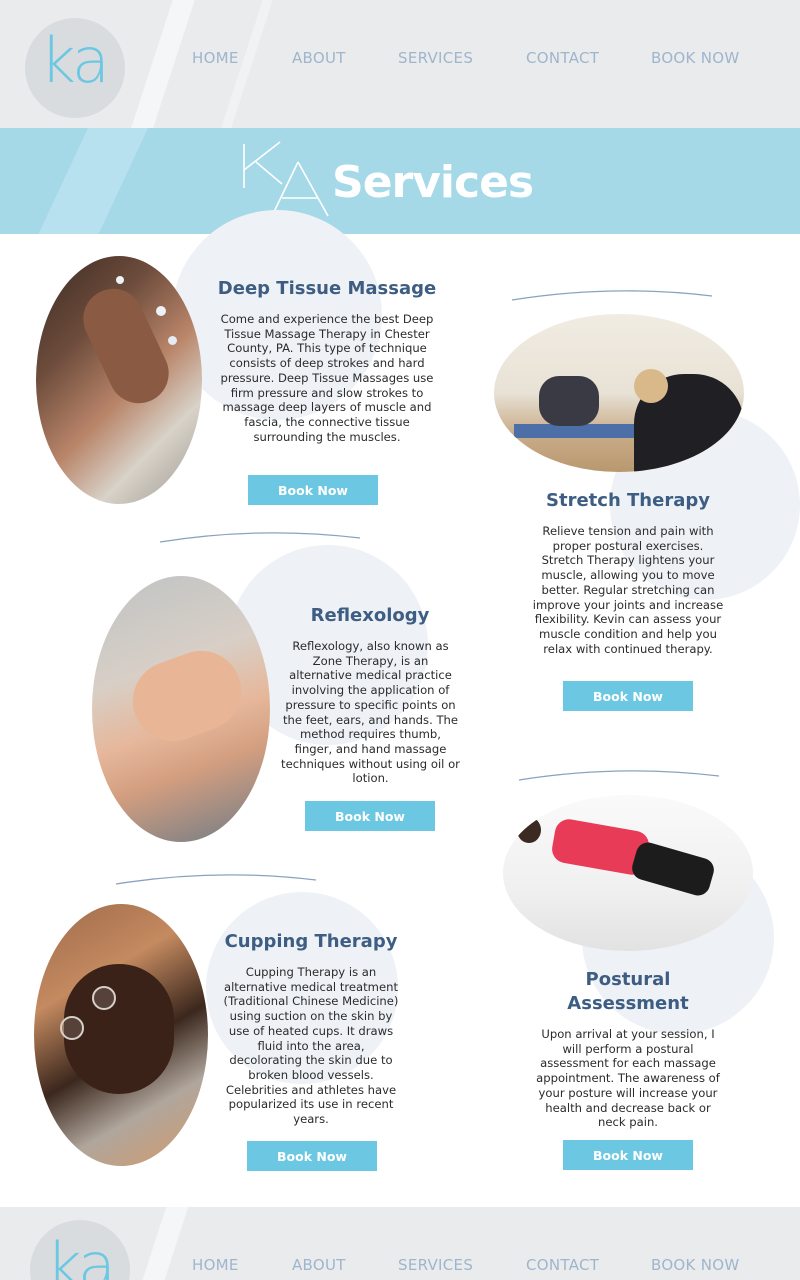 This screenshot has height=1280, width=800. What do you see at coordinates (628, 500) in the screenshot?
I see `stretch-therapy-title: Stretch Therapy` at bounding box center [628, 500].